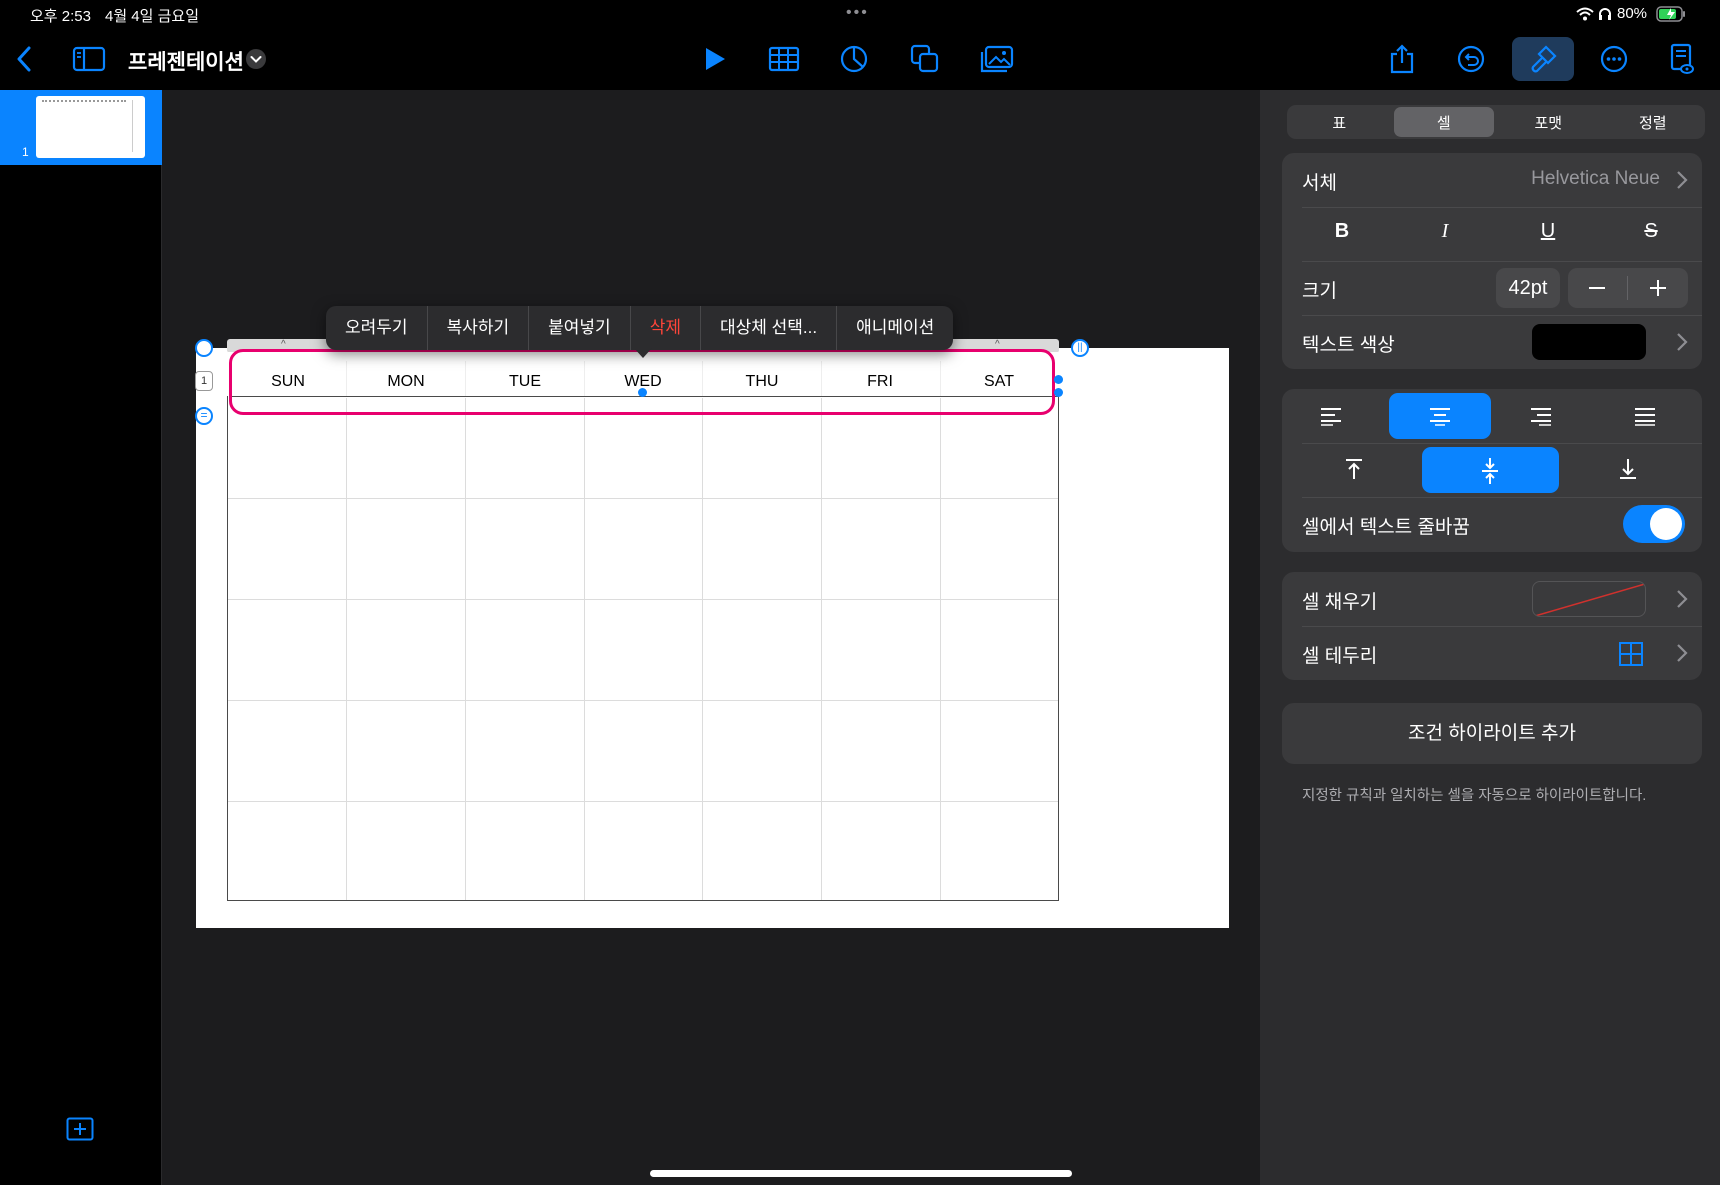  I want to click on strikethrough-button: S, so click(1651, 231).